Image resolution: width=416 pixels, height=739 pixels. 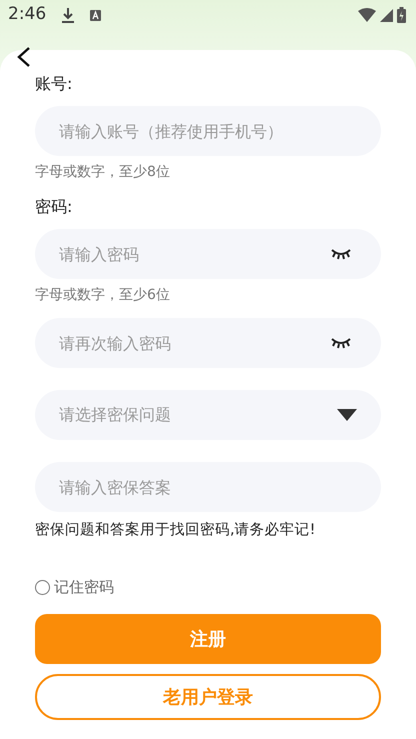 I want to click on question-select: 请选择密保问题, so click(x=208, y=415).